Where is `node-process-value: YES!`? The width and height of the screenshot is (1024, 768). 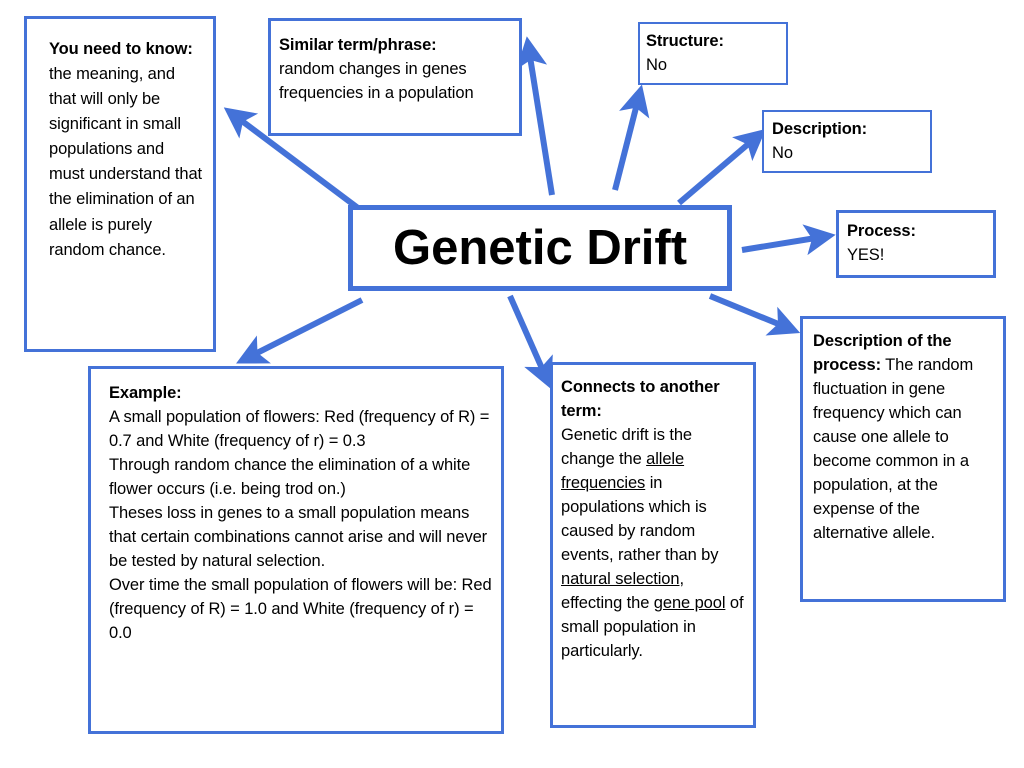
node-process-value: YES! is located at coordinates (866, 255).